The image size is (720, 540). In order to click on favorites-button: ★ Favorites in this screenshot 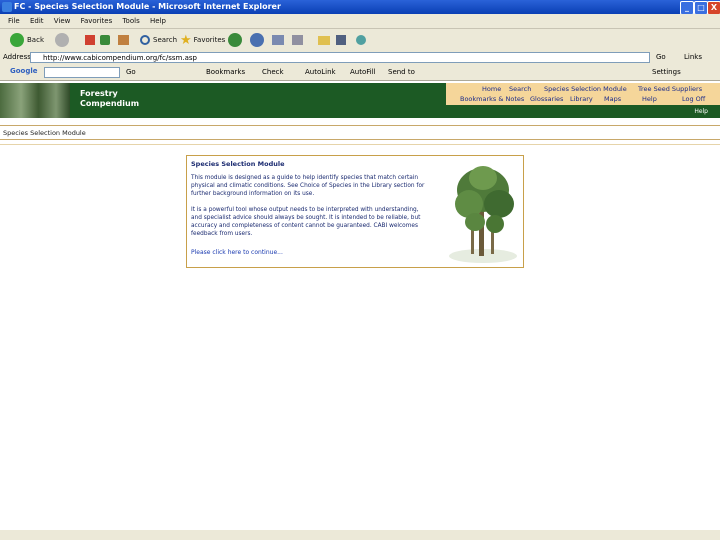, I will do `click(202, 40)`.